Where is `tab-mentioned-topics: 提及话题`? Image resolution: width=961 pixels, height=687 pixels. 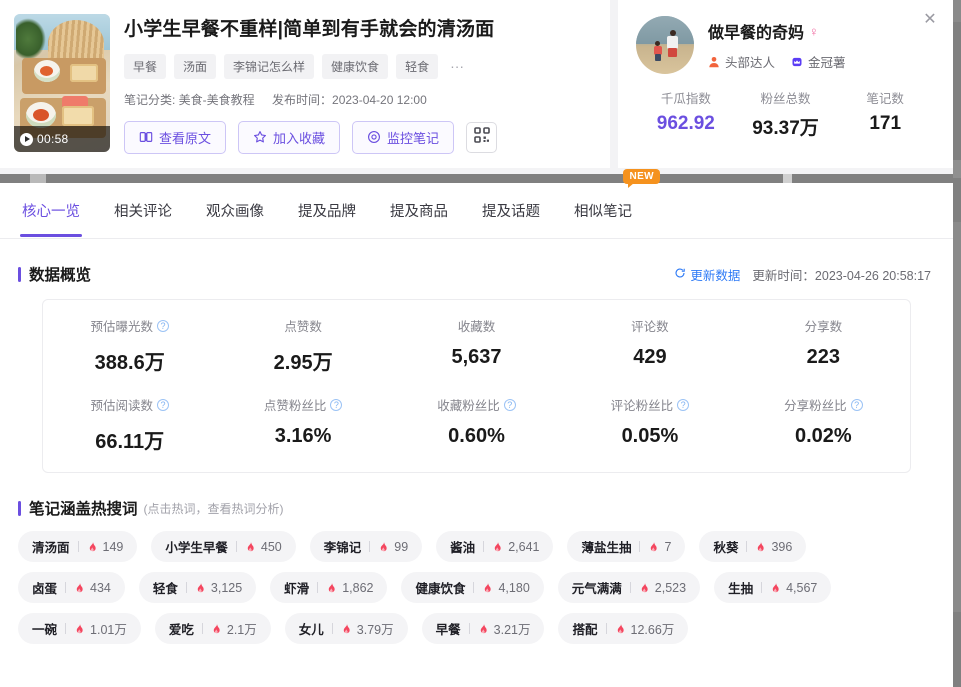
tab-mentioned-topics: 提及话题 is located at coordinates (511, 211).